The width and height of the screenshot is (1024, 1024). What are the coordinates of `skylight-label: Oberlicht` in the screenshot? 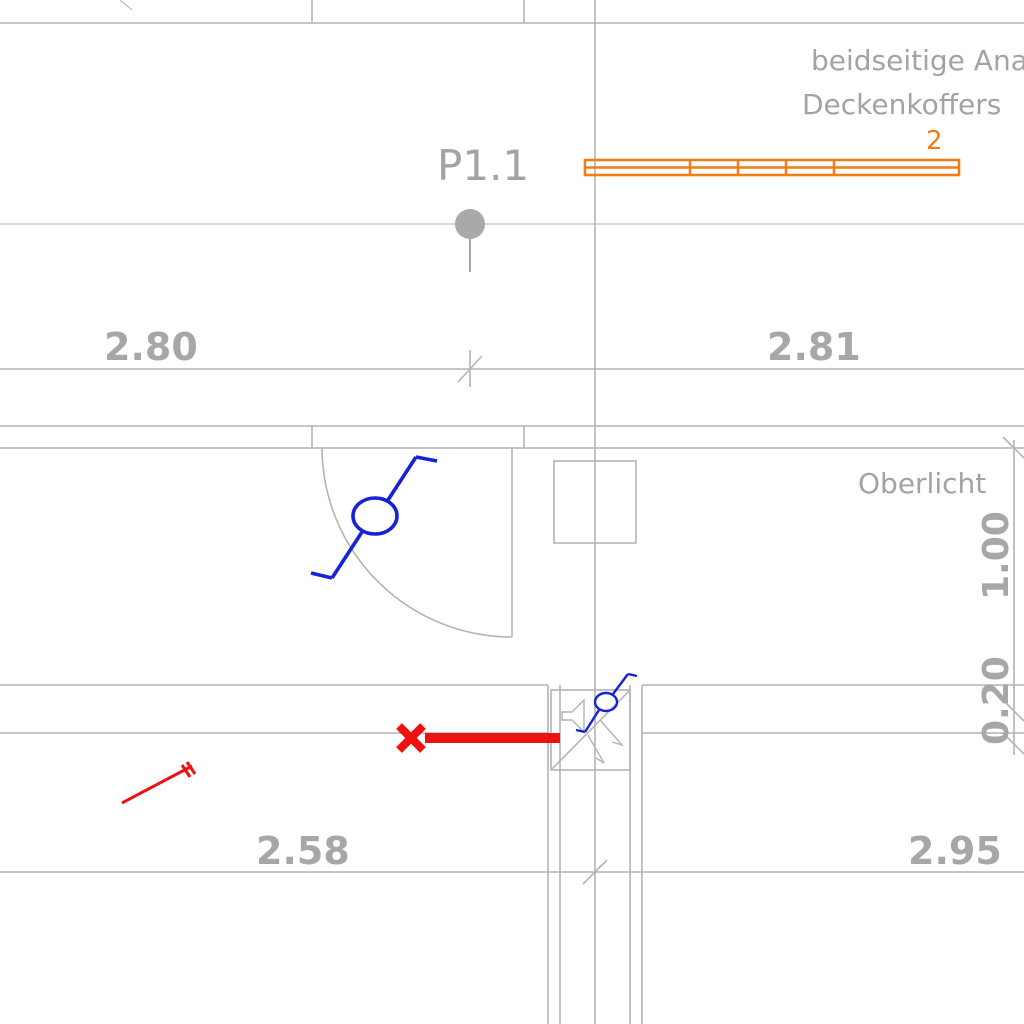 It's located at (922, 483).